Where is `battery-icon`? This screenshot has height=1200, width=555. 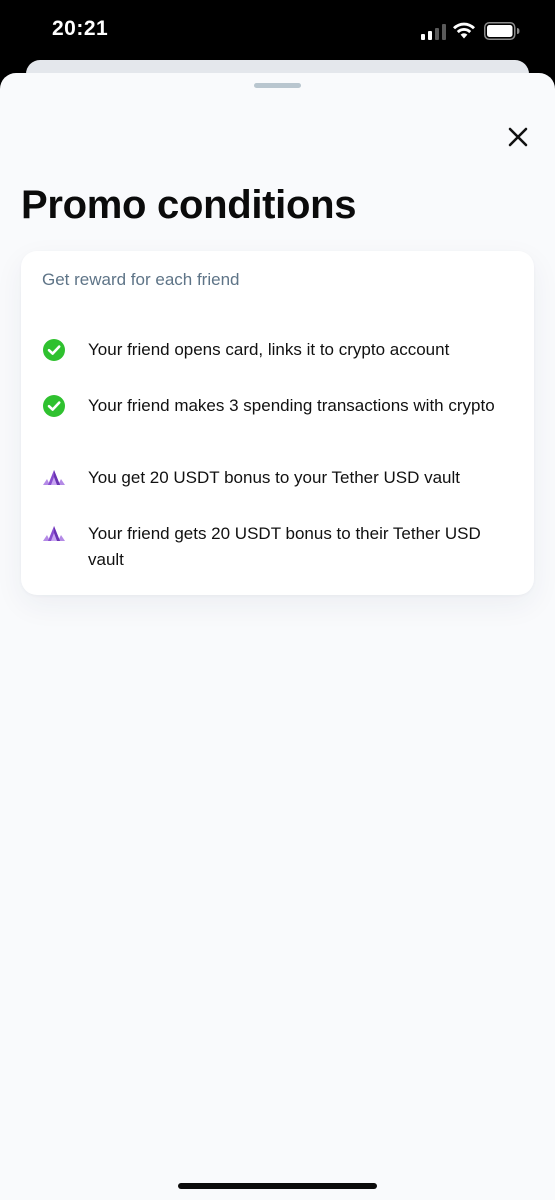
battery-icon is located at coordinates (502, 31).